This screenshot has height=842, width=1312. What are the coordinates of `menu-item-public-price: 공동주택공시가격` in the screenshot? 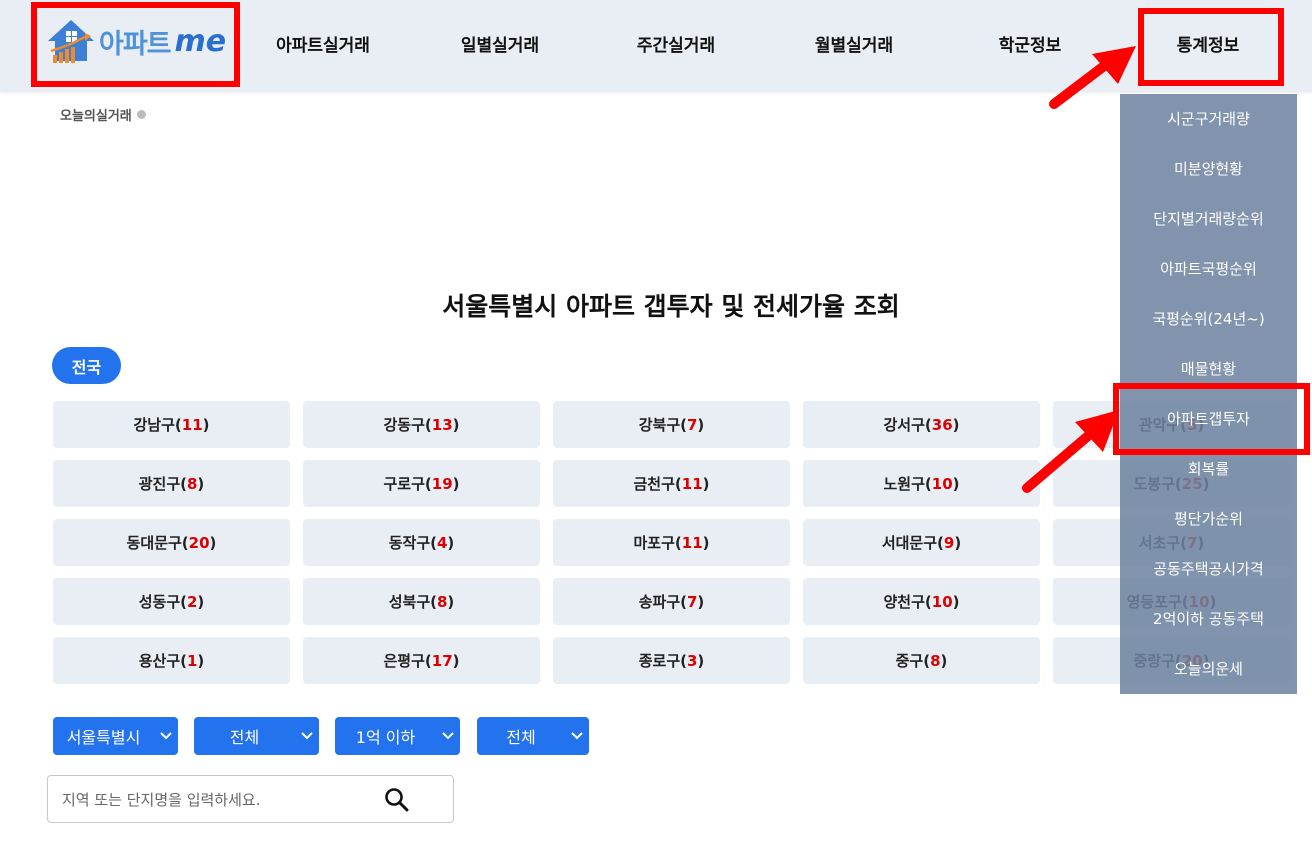 It's located at (1208, 568).